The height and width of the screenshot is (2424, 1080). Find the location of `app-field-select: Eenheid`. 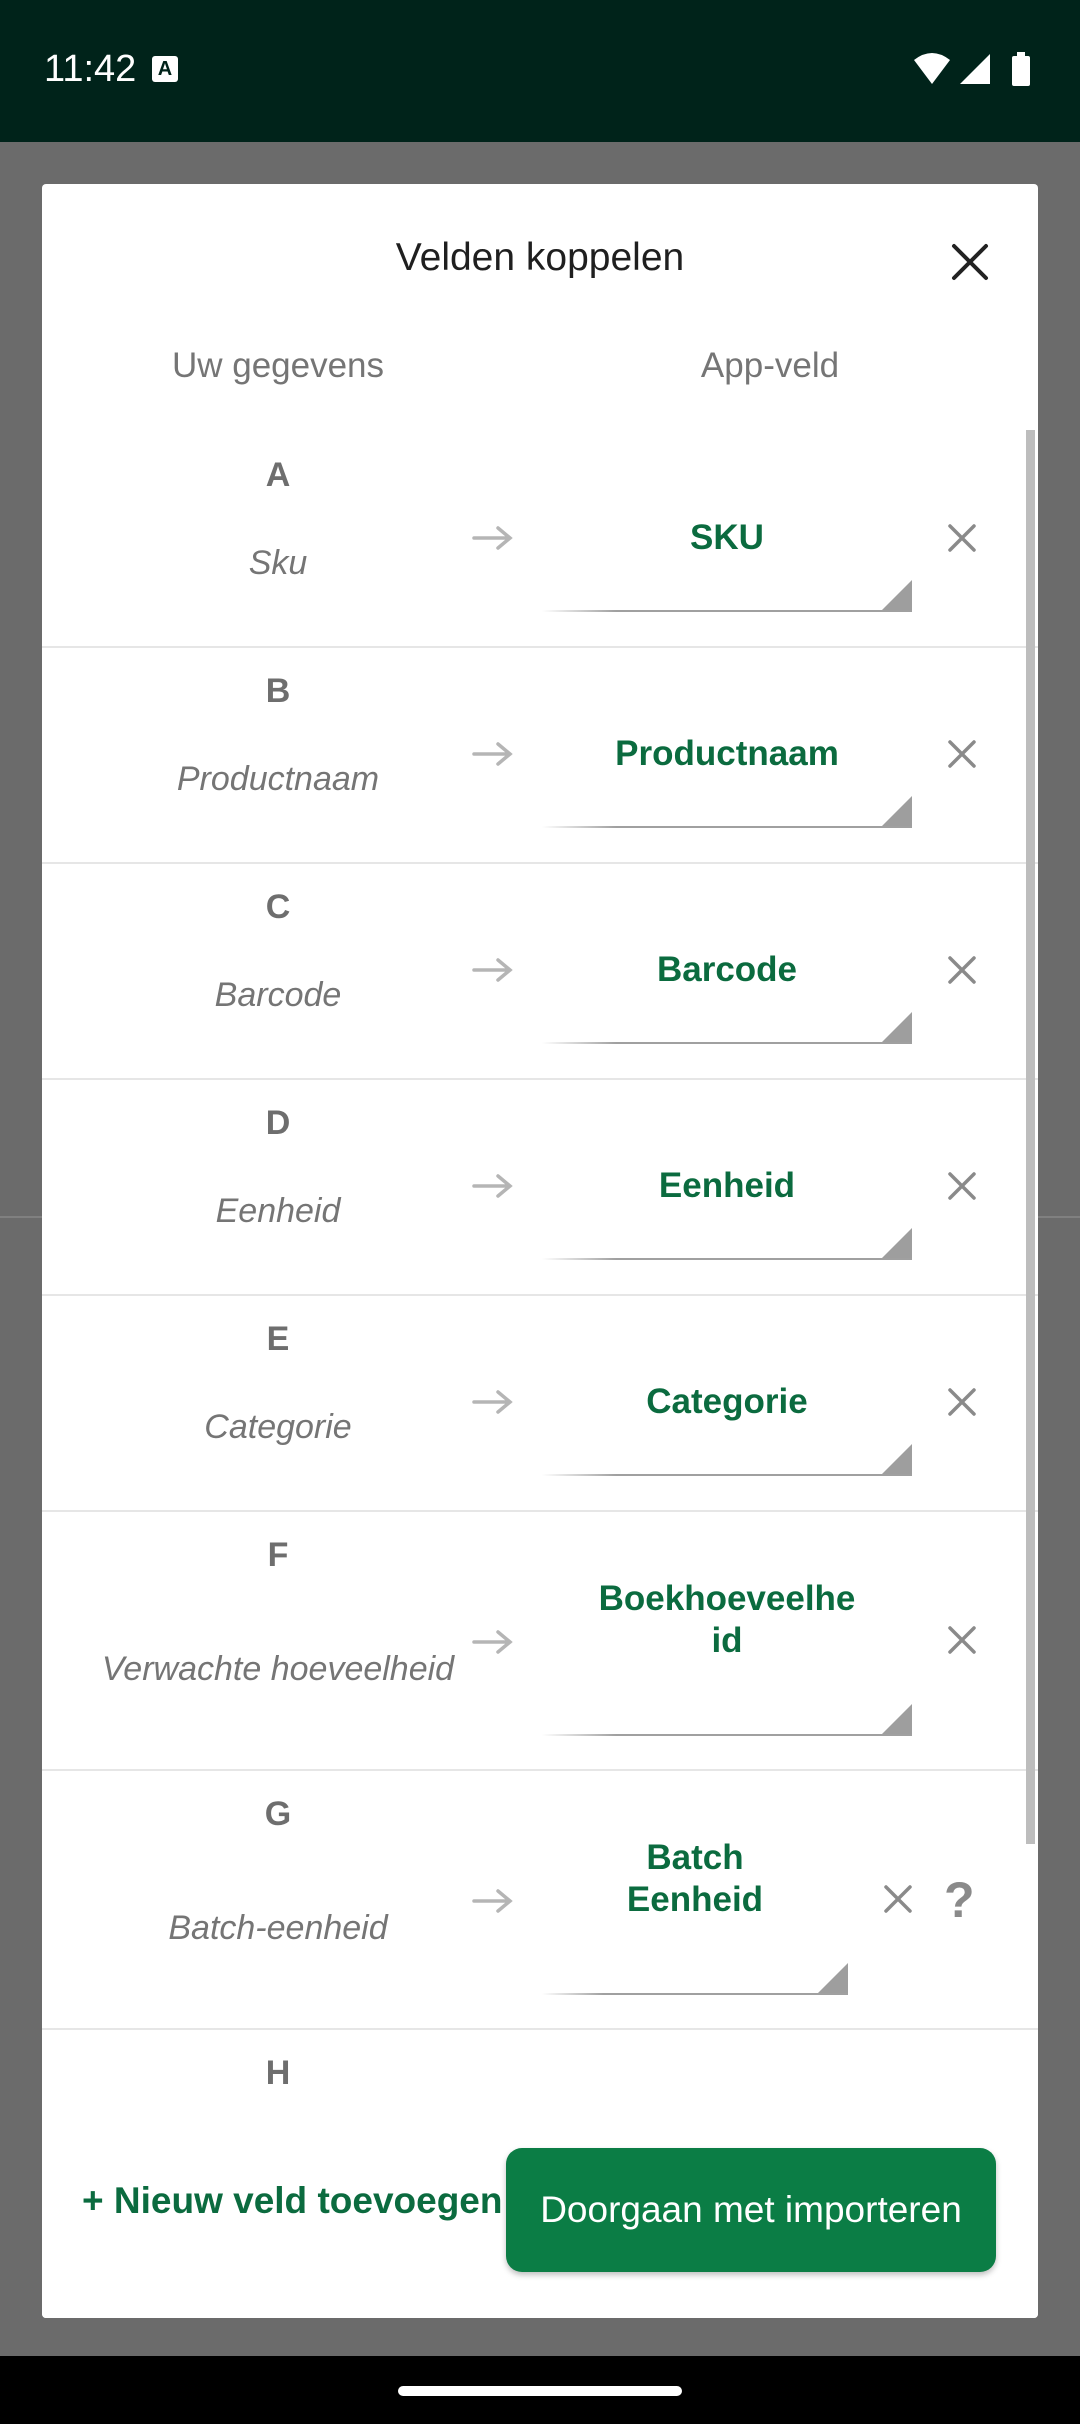

app-field-select: Eenheid is located at coordinates (727, 1186).